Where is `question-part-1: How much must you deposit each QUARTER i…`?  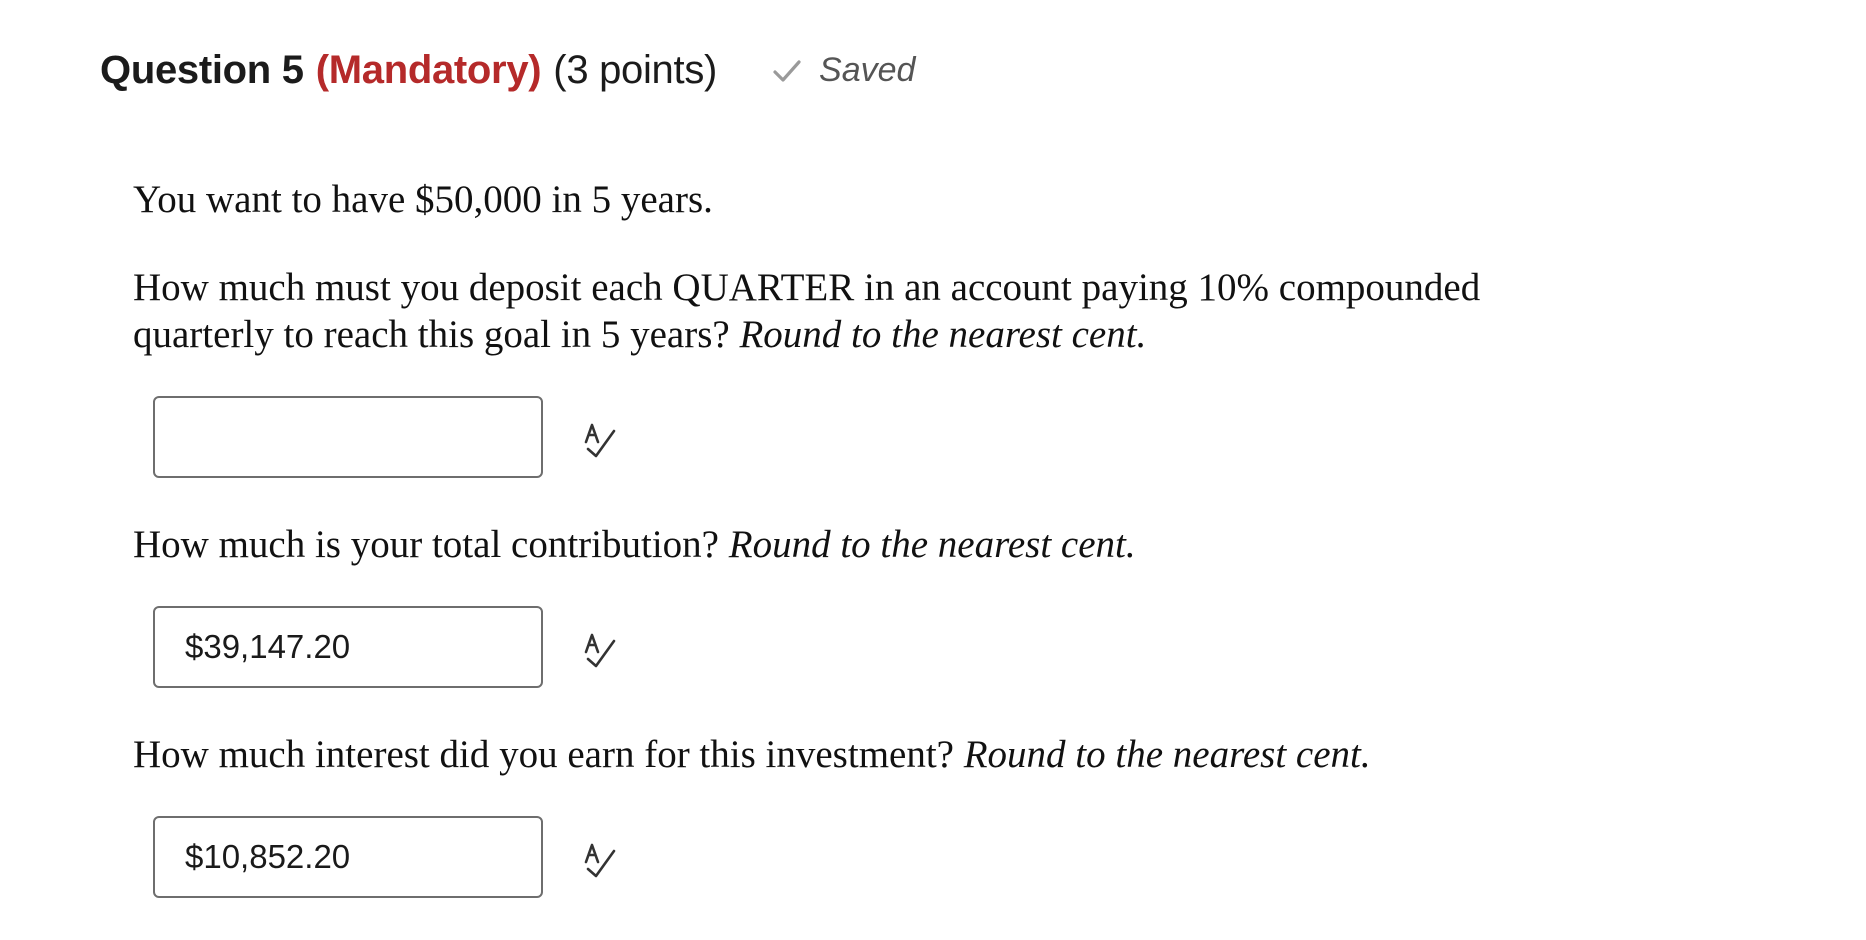
question-part-1: How much must you deposit each QUARTER i… is located at coordinates (806, 311).